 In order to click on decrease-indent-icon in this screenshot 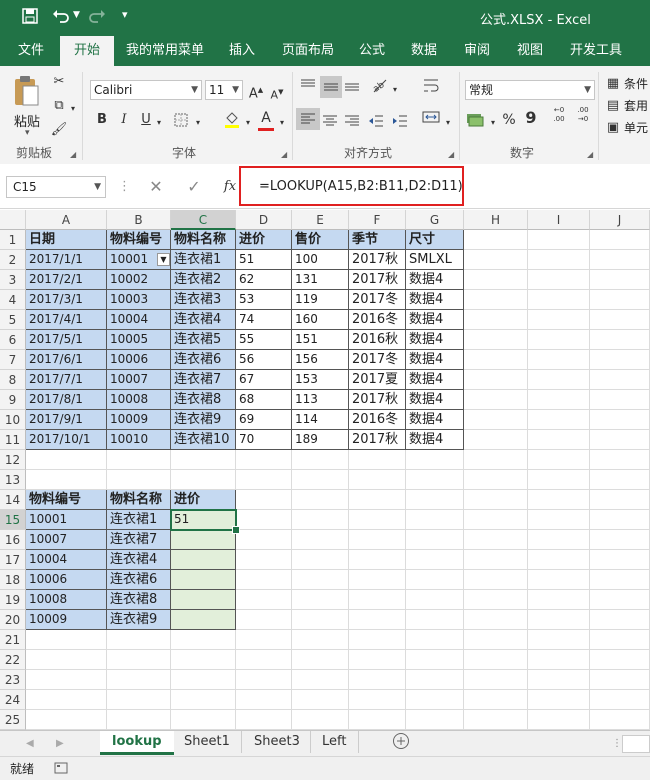, I will do `click(378, 119)`.